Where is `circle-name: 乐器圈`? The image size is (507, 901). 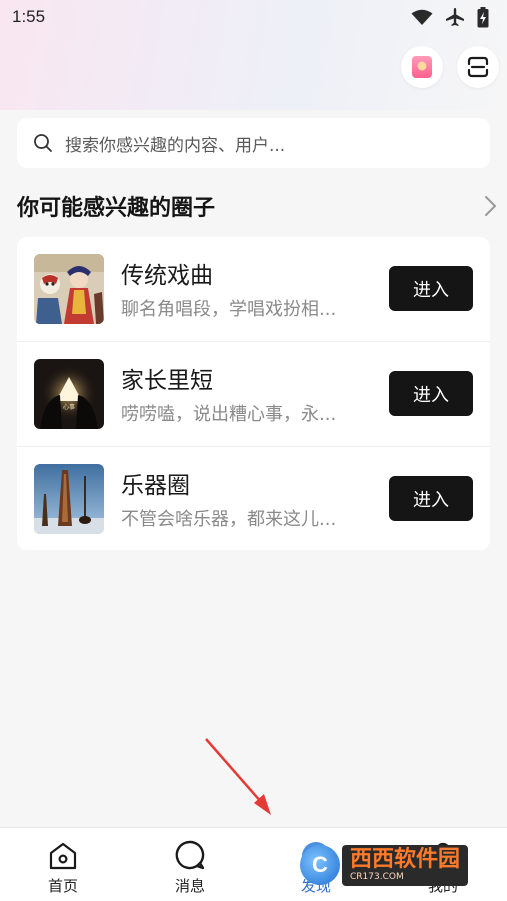 circle-name: 乐器圈 is located at coordinates (155, 486).